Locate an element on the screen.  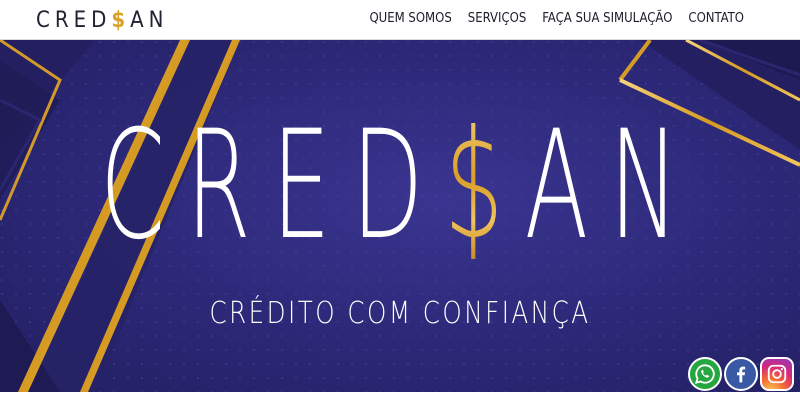
instagram-icon is located at coordinates (777, 374).